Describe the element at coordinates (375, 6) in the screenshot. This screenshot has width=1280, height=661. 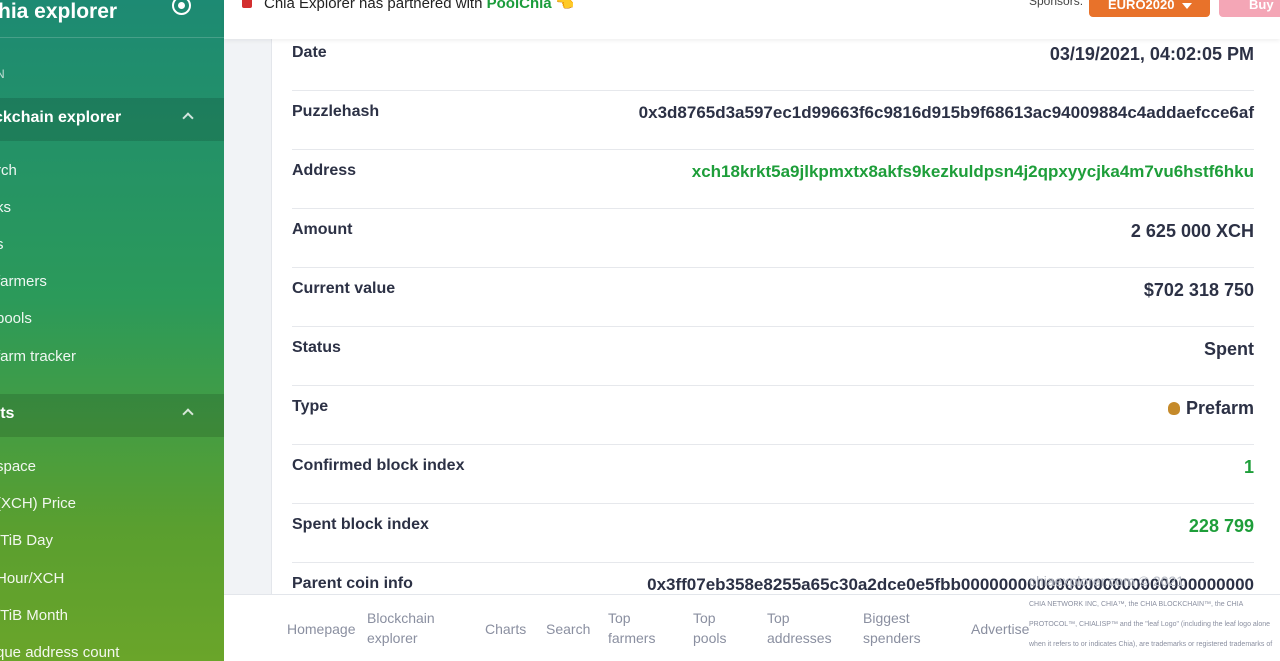
I see `announcement-text: Chia Explorer has partnered with` at that location.